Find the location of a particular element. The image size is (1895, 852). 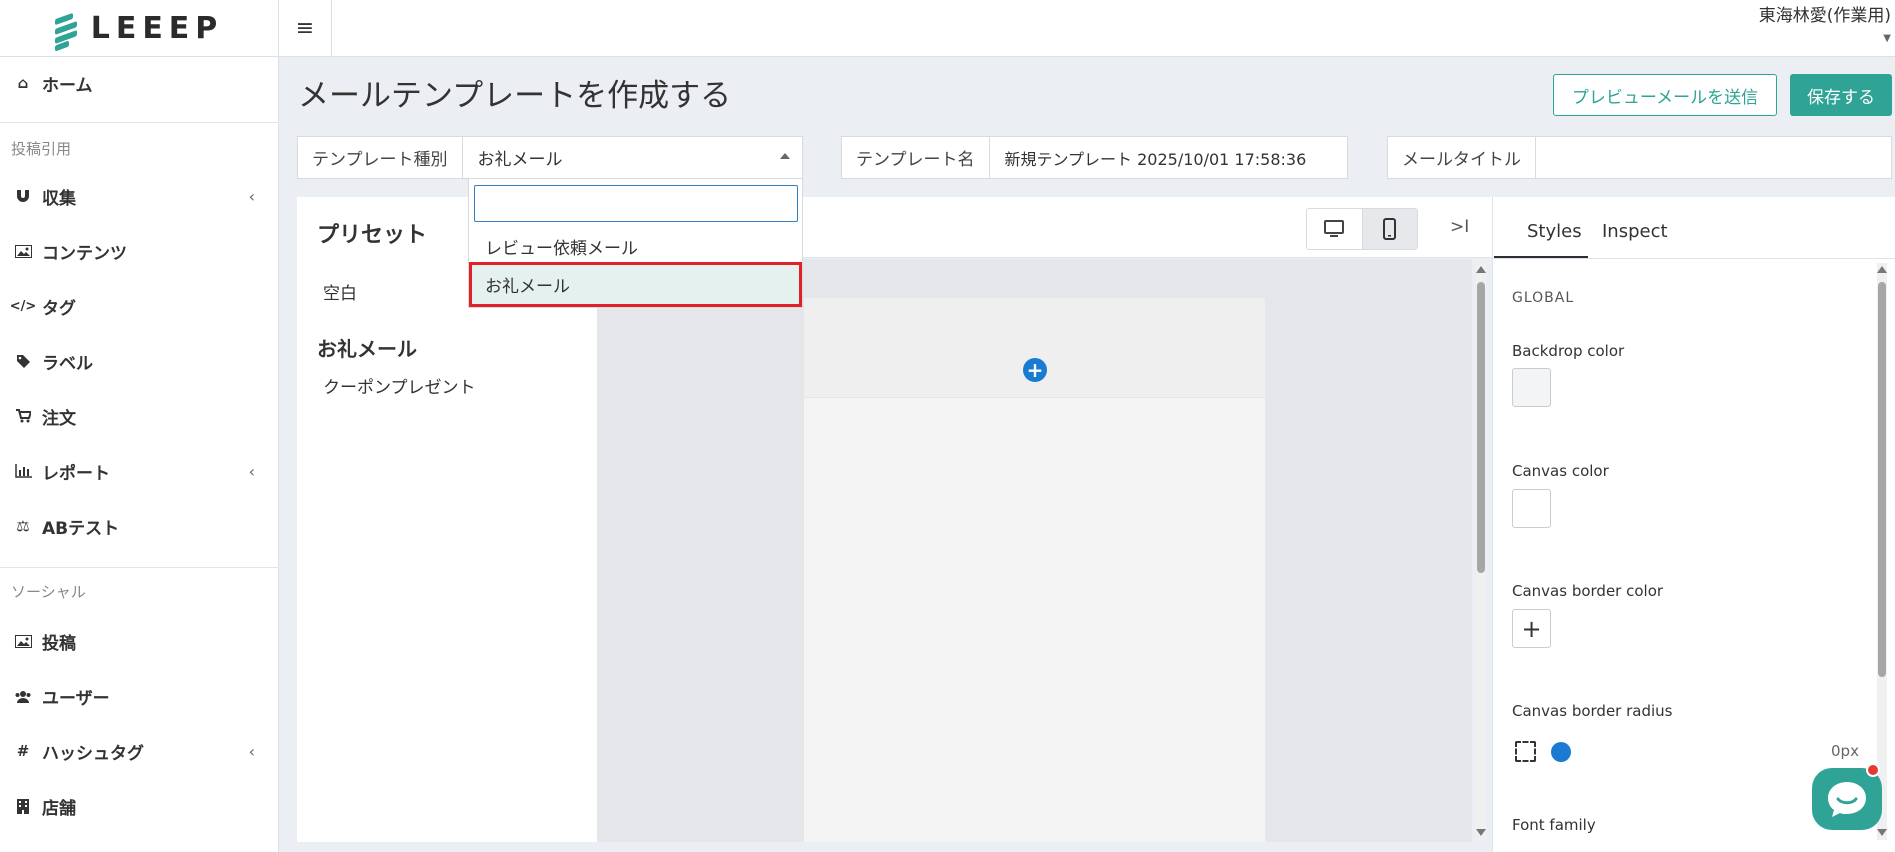

sidebar-item-label: ABテスト is located at coordinates (81, 528).